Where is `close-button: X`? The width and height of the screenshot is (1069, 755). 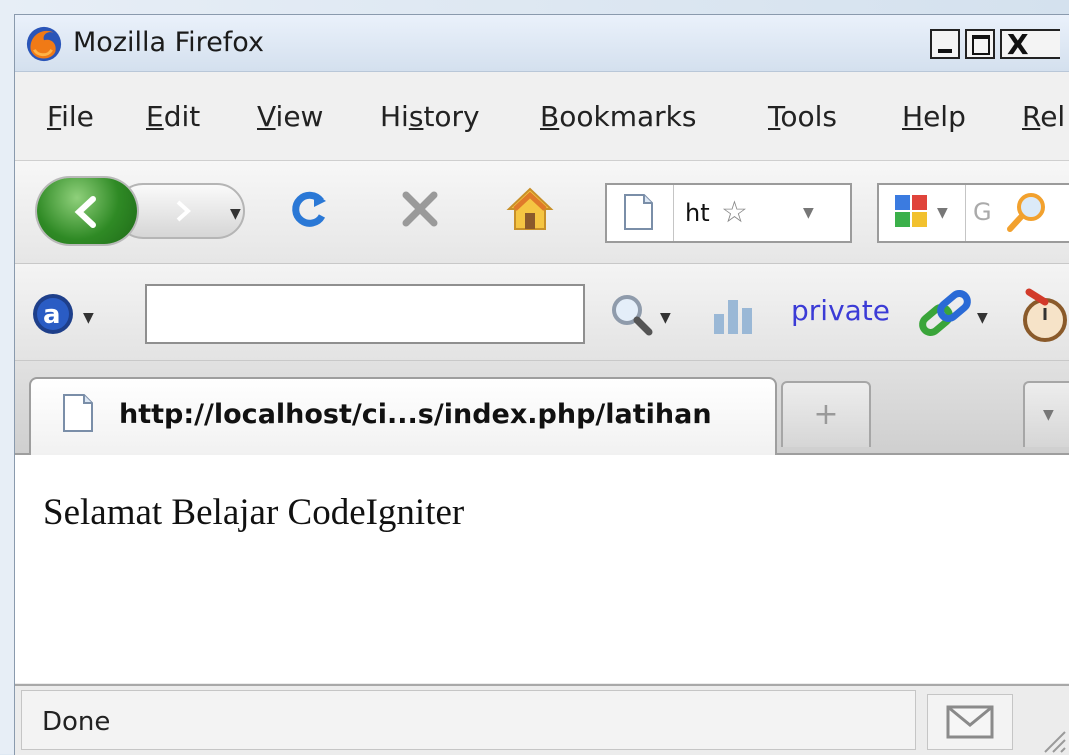
close-button: X is located at coordinates (1030, 44).